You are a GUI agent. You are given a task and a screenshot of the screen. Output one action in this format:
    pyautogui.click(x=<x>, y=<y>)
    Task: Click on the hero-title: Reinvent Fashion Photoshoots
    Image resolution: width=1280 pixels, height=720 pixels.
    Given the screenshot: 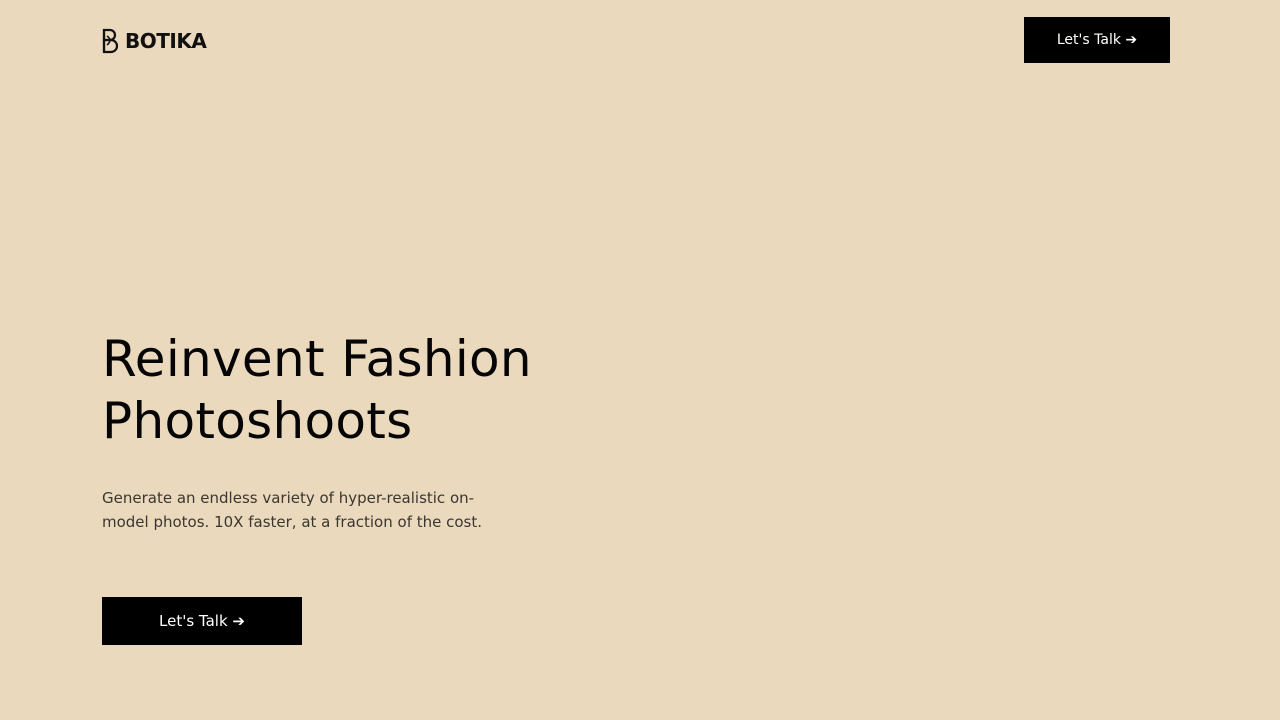 What is the action you would take?
    pyautogui.click(x=362, y=390)
    